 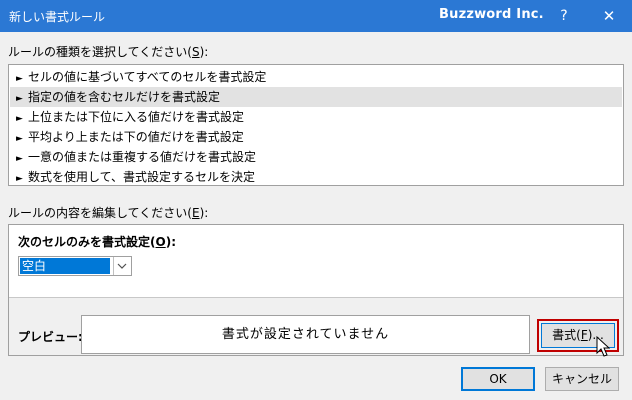 I want to click on rule-type-item: ► 平均より上または下の値だけを書式設定, so click(x=316, y=137).